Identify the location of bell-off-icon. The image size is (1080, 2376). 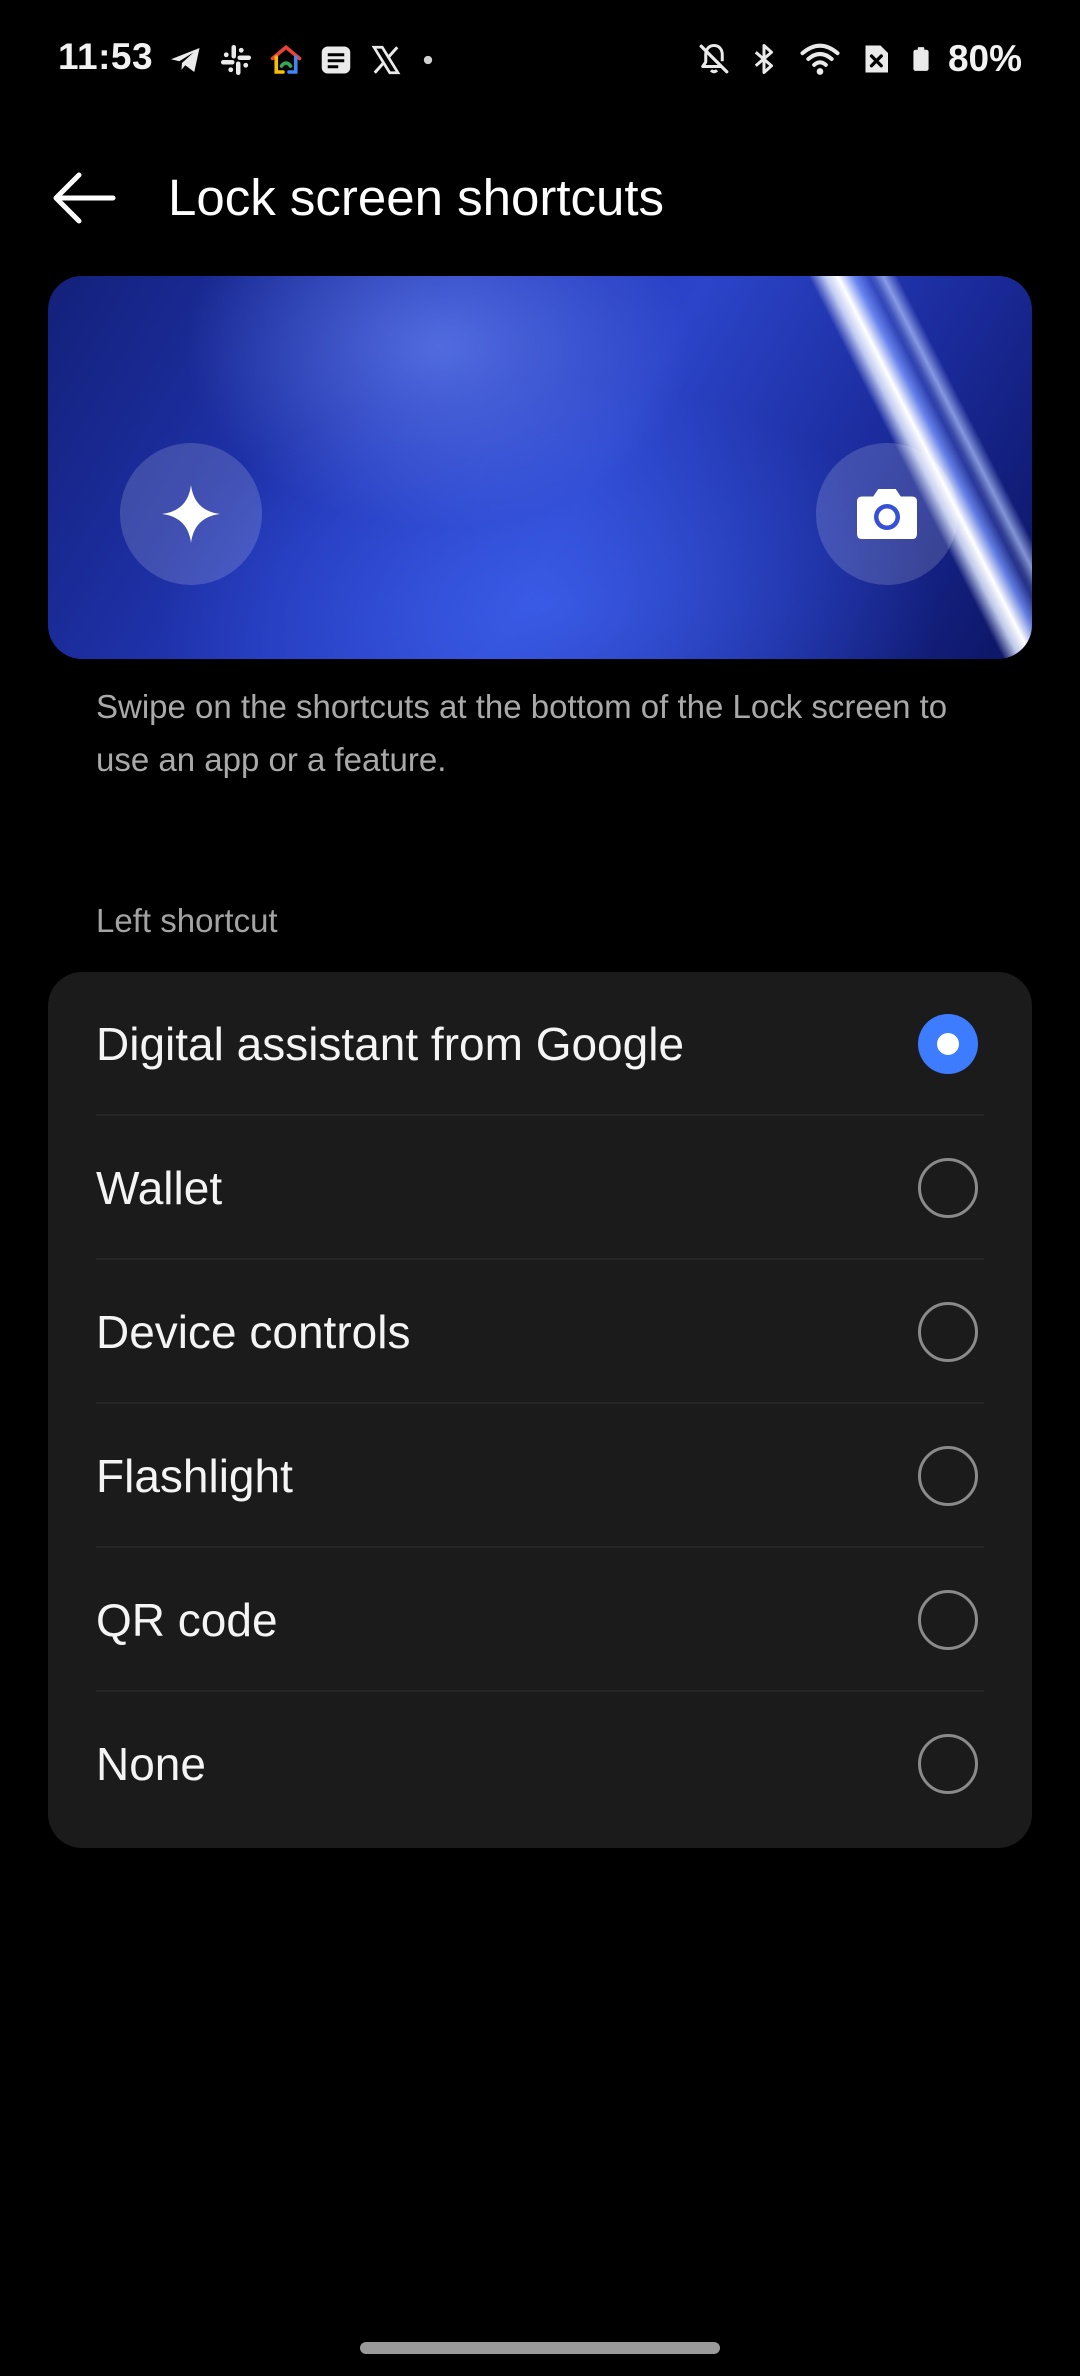
(714, 59).